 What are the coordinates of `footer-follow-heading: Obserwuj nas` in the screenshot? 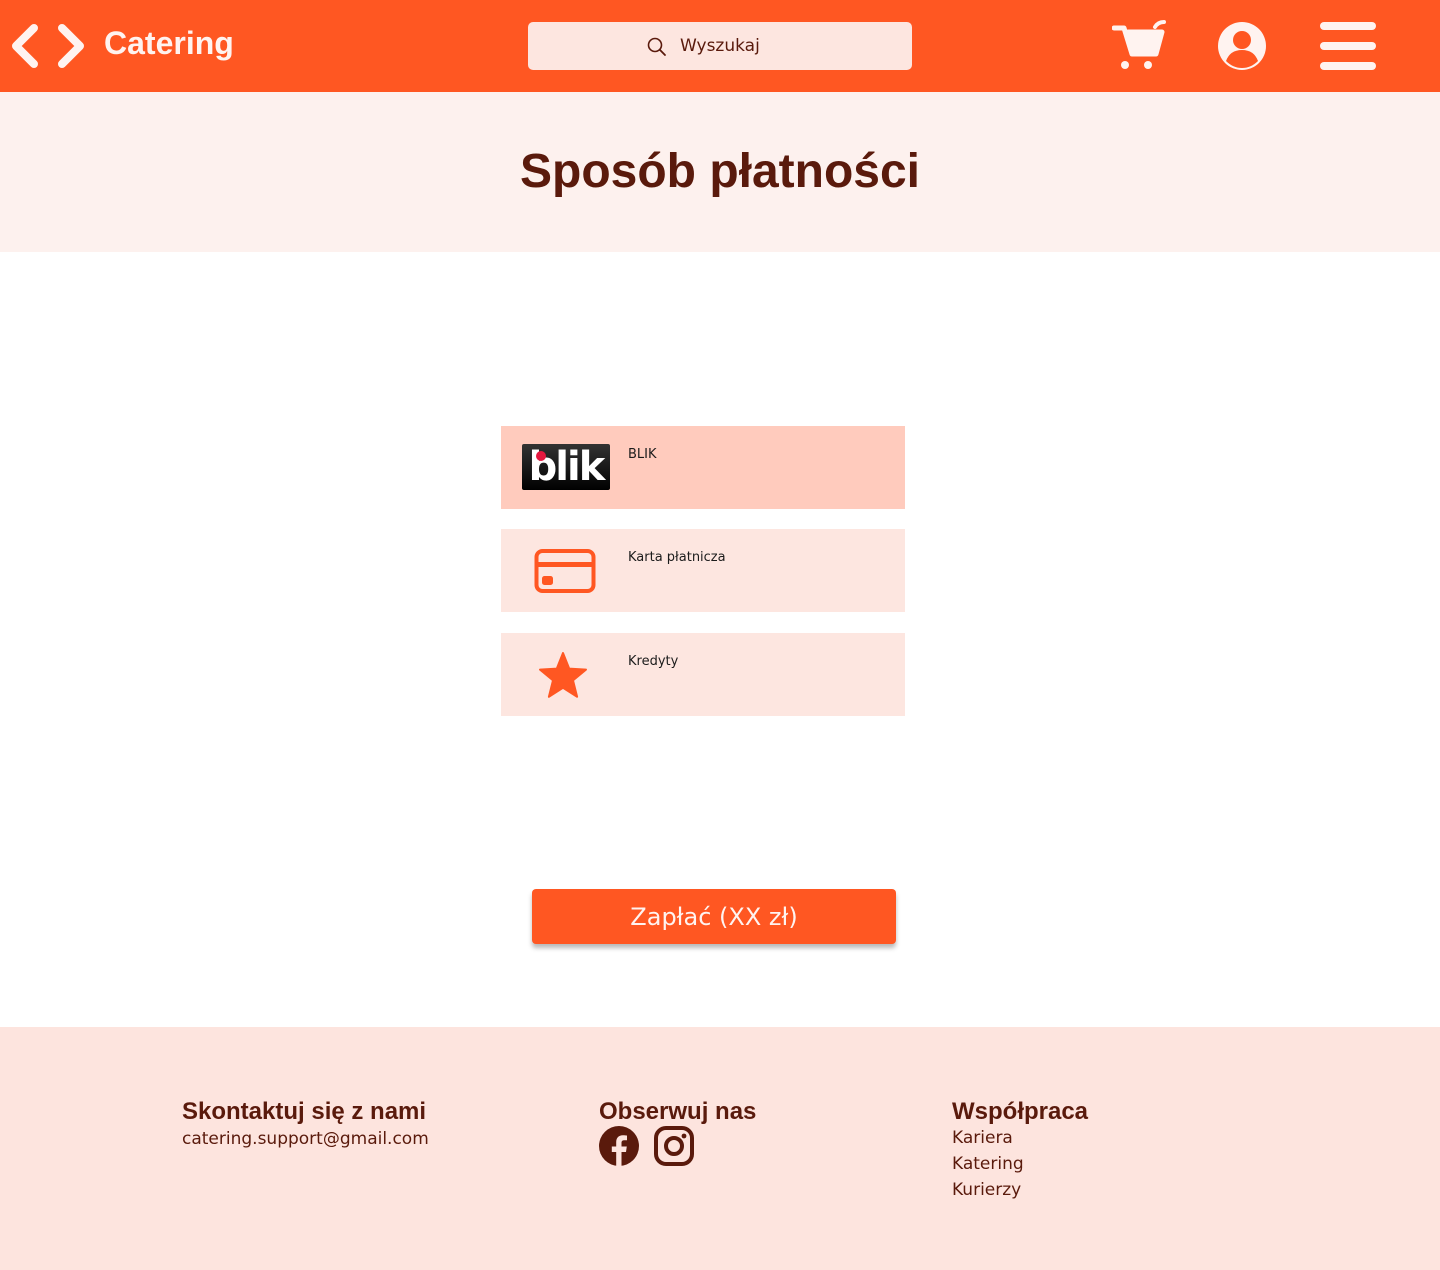 It's located at (678, 1111).